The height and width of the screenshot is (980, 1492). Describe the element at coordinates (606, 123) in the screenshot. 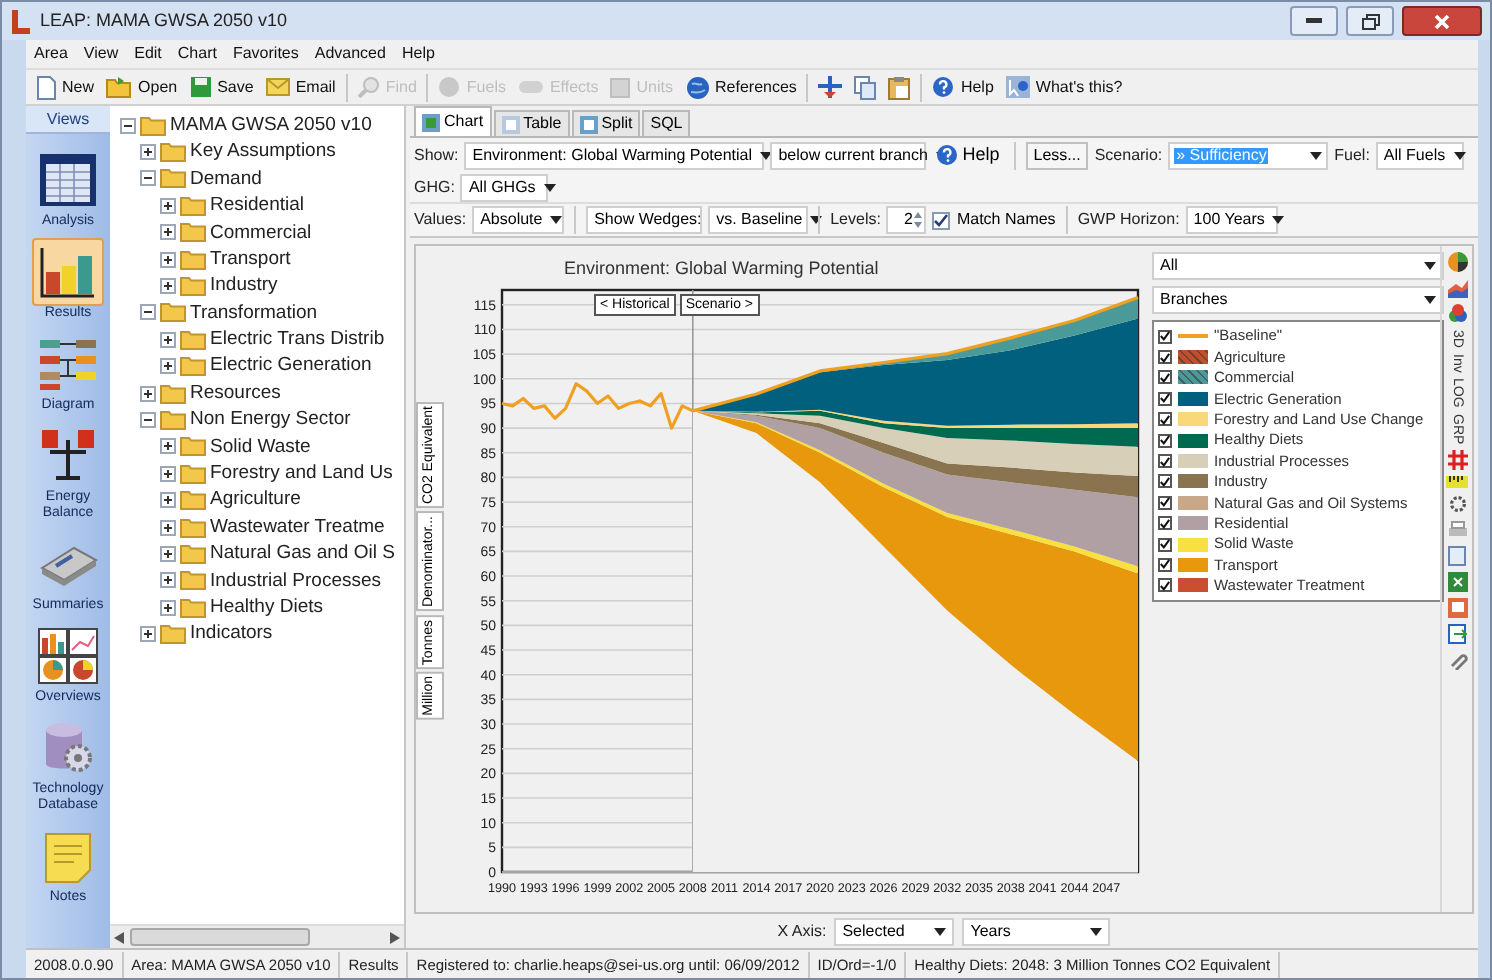

I see `view-tab: Split` at that location.